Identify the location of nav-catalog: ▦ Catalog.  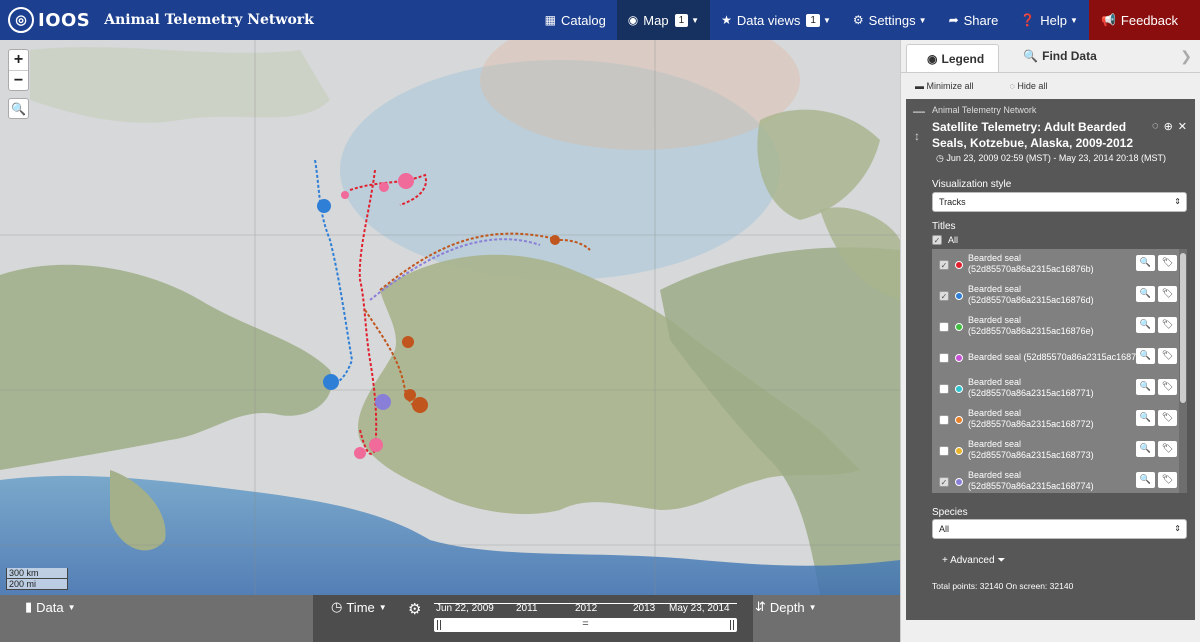
(575, 20).